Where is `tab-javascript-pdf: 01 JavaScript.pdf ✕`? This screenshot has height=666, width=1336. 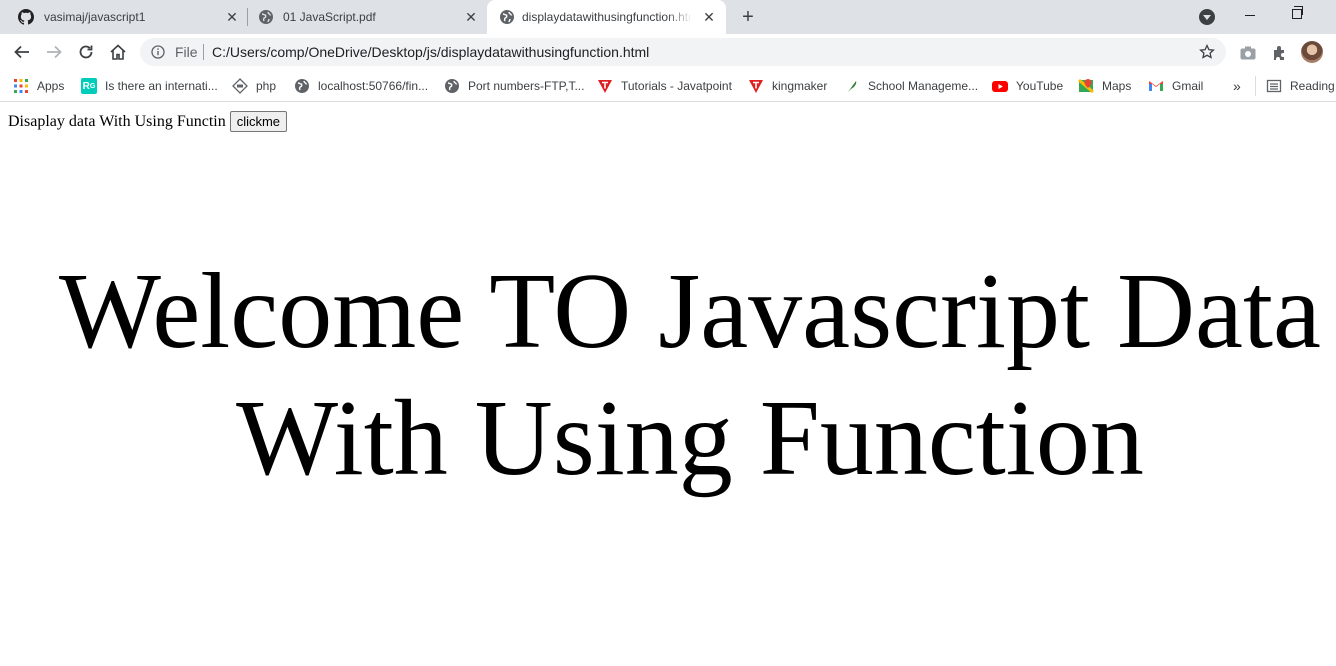
tab-javascript-pdf: 01 JavaScript.pdf ✕ is located at coordinates (363, 17).